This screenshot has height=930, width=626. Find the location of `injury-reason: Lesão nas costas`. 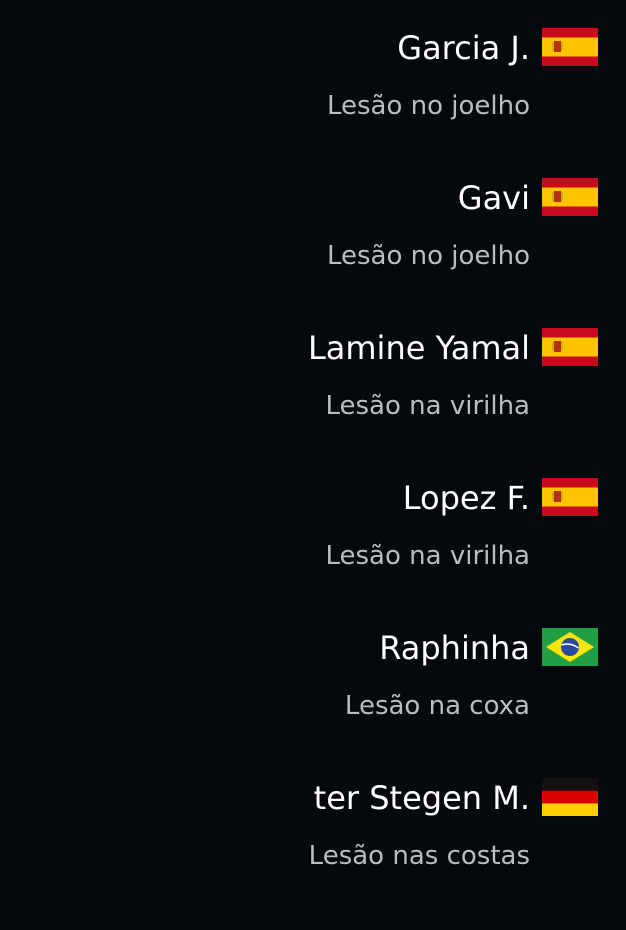

injury-reason: Lesão nas costas is located at coordinates (419, 856).